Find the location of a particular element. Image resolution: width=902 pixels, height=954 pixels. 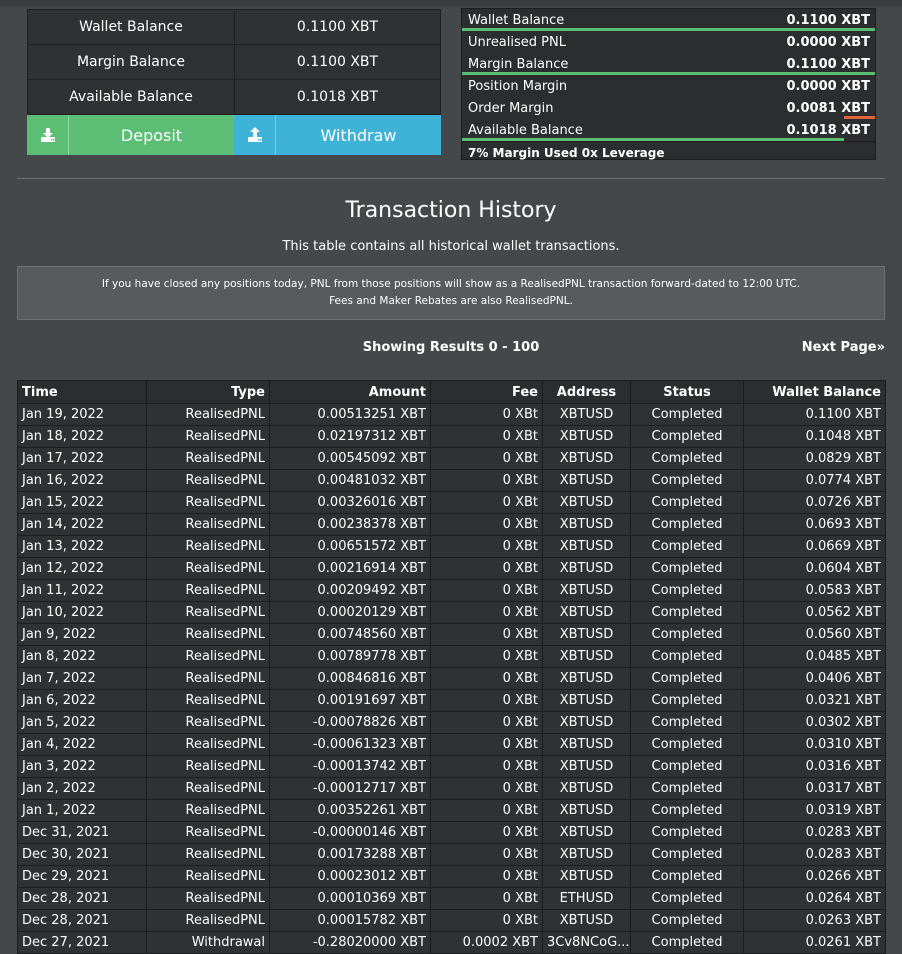

cell-fee: 0.0002 XBT is located at coordinates (486, 942).